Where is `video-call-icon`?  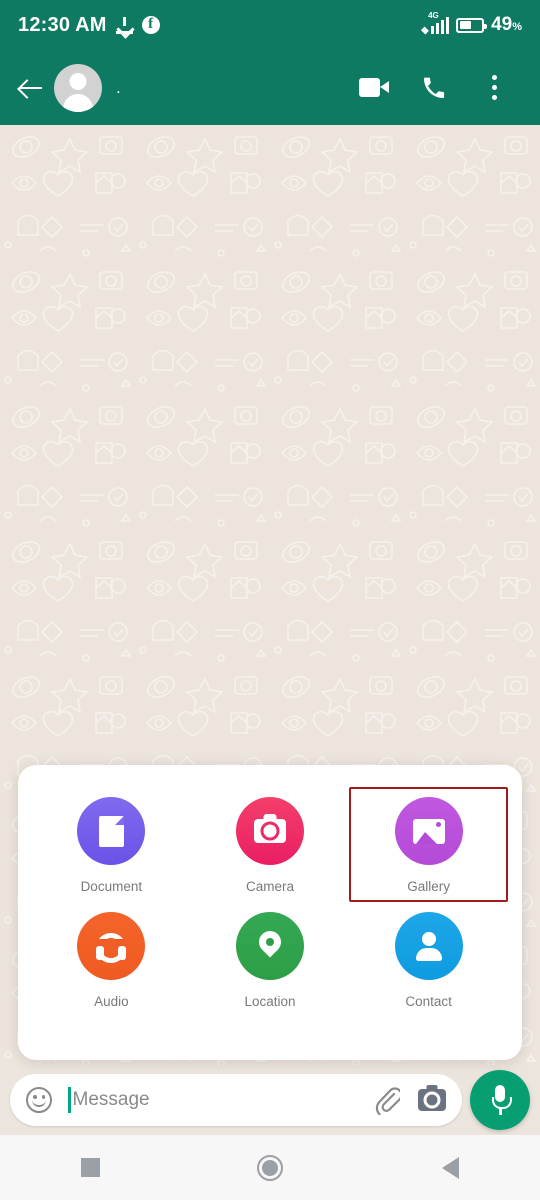
video-call-icon is located at coordinates (374, 87).